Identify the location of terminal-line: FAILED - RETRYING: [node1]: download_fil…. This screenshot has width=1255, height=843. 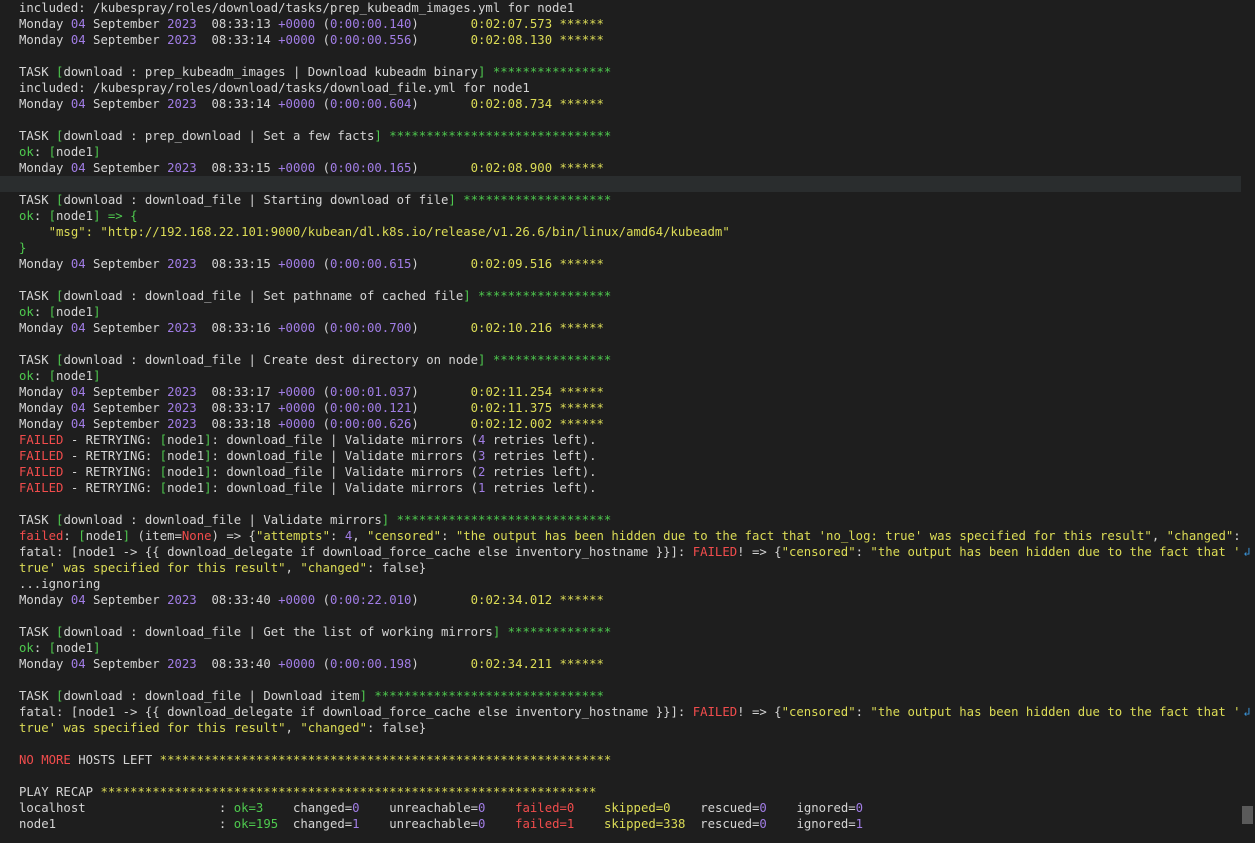
(630, 488).